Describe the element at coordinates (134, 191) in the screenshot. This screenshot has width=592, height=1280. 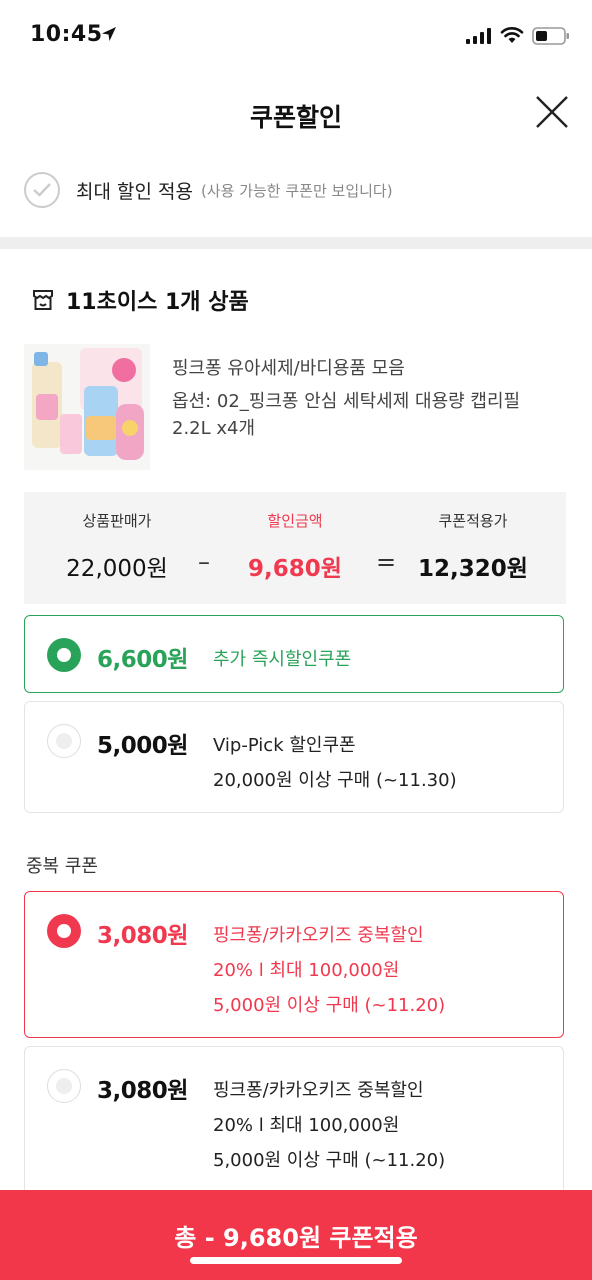
I see `max-discount-label: 최대 할인 적용` at that location.